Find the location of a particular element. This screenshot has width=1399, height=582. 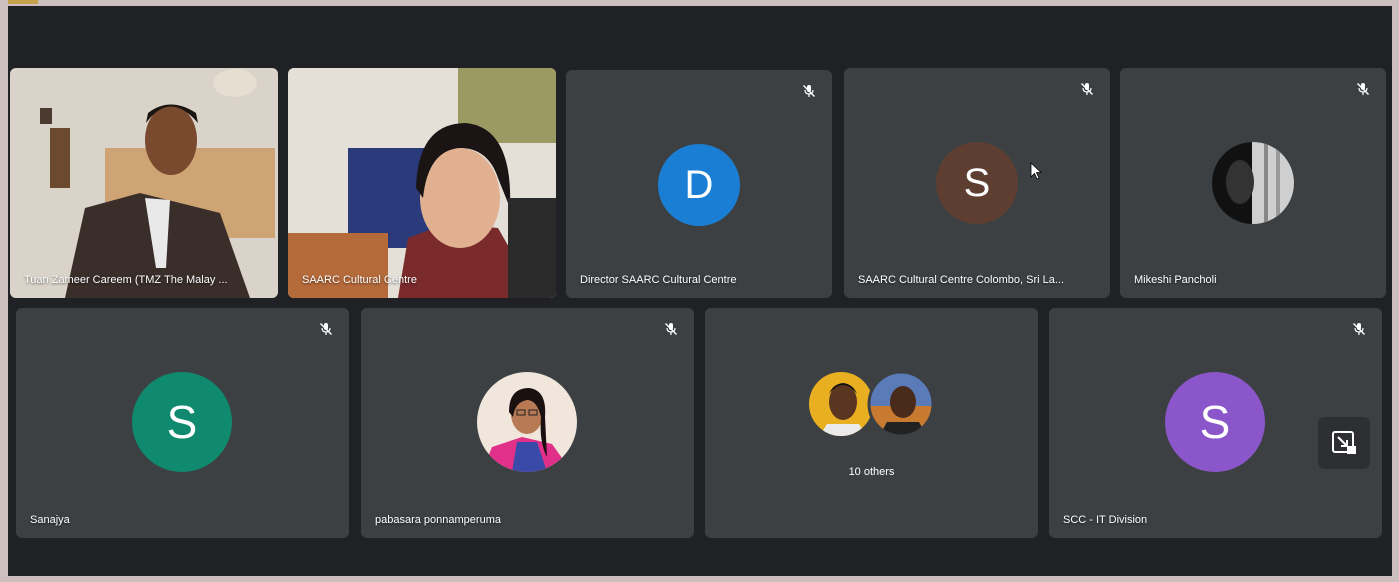

picture-in-picture-button is located at coordinates (1344, 443).